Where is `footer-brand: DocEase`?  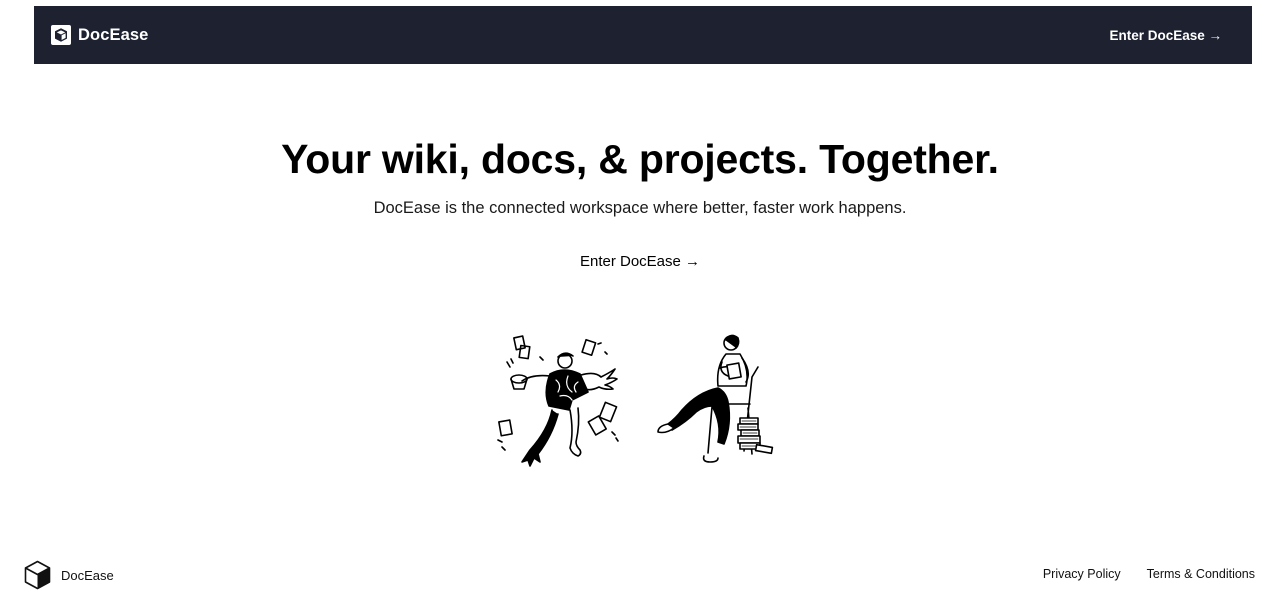 footer-brand: DocEase is located at coordinates (69, 575).